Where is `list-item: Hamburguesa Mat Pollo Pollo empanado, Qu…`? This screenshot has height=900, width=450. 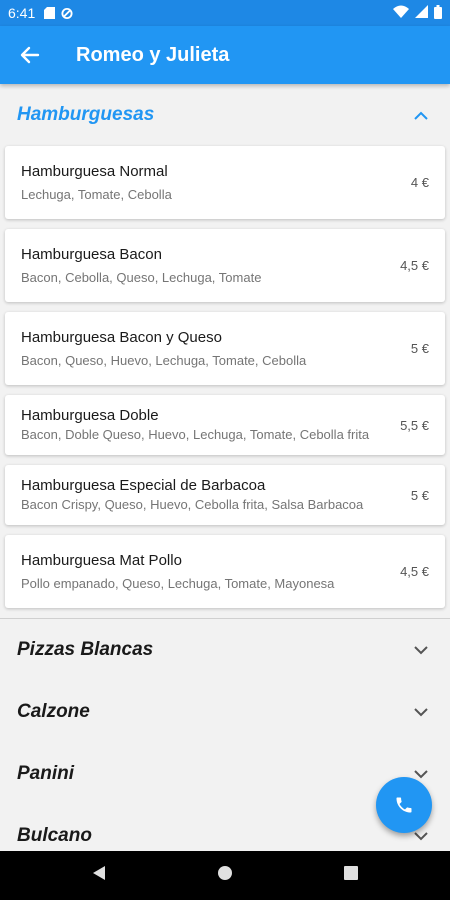
list-item: Hamburguesa Mat Pollo Pollo empanado, Qu… is located at coordinates (225, 571).